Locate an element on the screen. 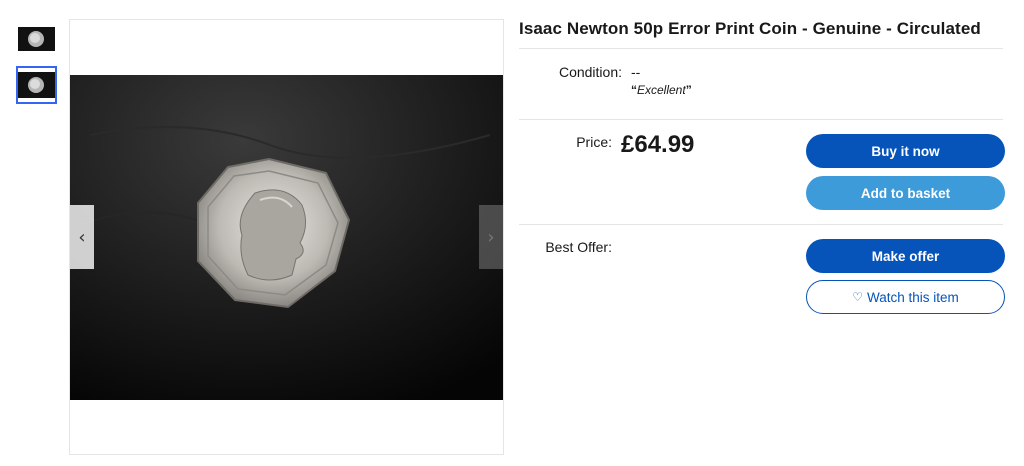  condition-label: Condition: is located at coordinates (590, 72).